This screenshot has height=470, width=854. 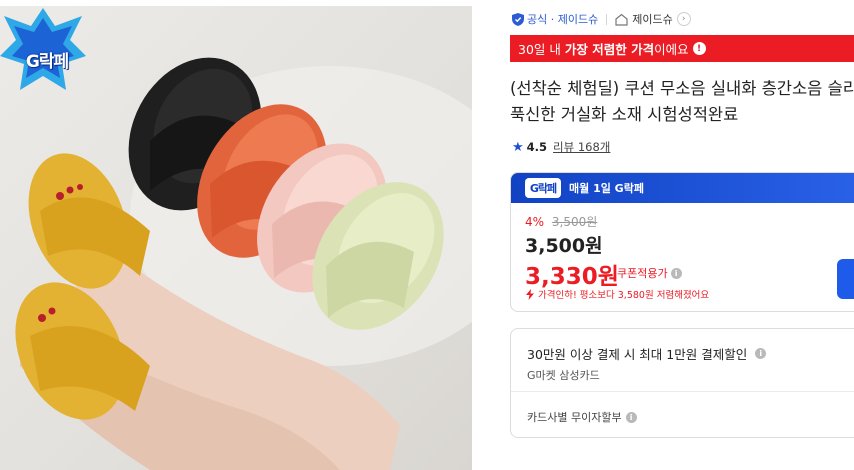 I want to click on card-name: G마켓 삼성카드, so click(x=563, y=375).